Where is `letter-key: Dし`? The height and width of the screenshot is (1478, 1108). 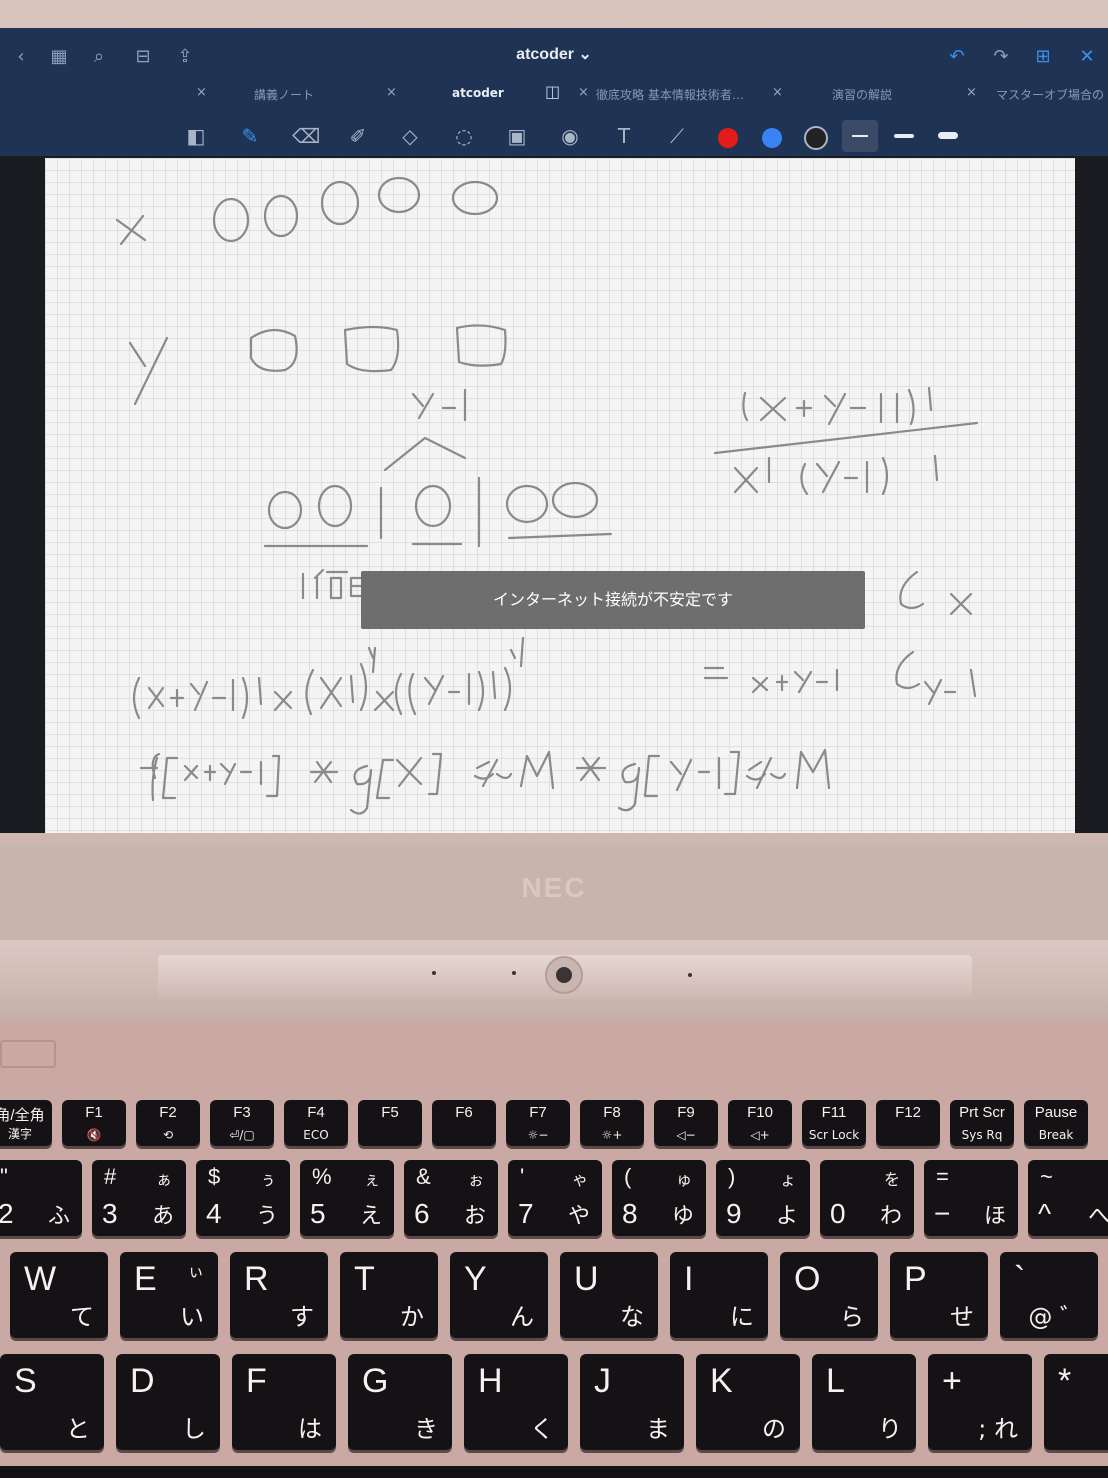
letter-key: Dし is located at coordinates (168, 1402).